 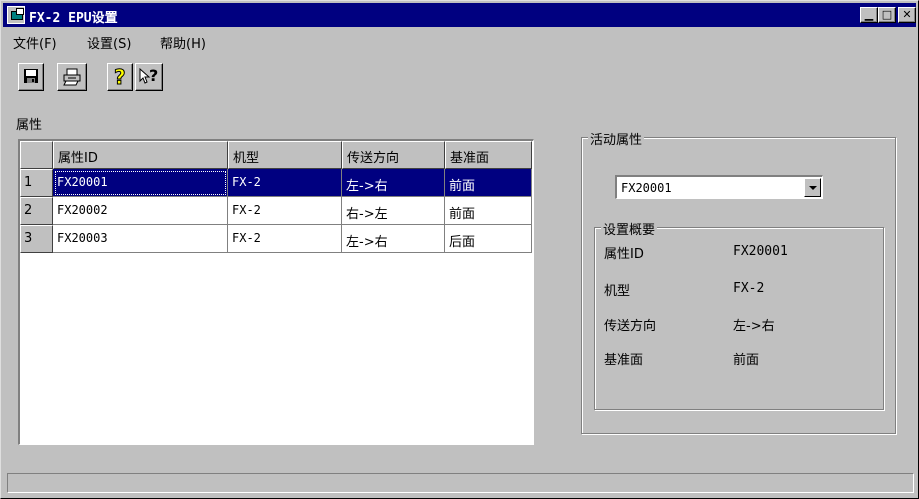 What do you see at coordinates (393, 211) in the screenshot?
I see `cell-direction: 右->左` at bounding box center [393, 211].